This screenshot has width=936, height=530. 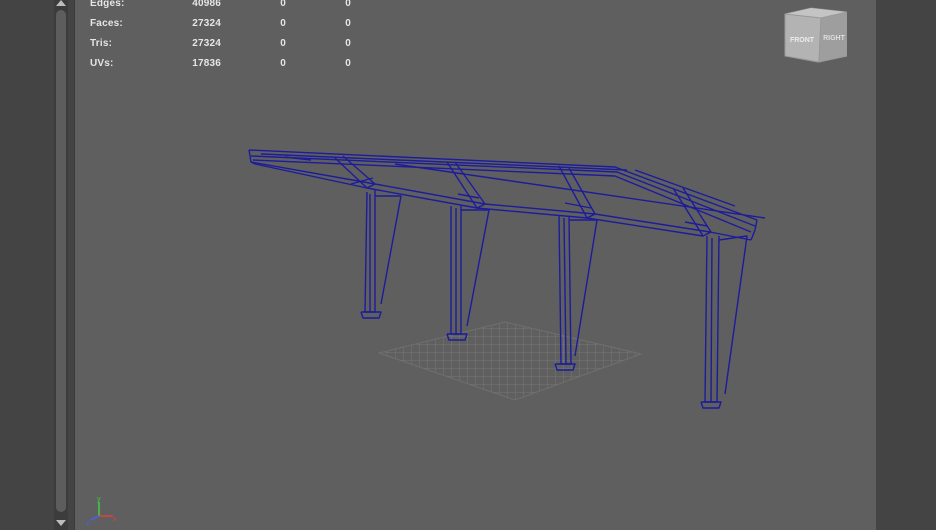 What do you see at coordinates (101, 511) in the screenshot?
I see `axis-gizmo-icon: y x z` at bounding box center [101, 511].